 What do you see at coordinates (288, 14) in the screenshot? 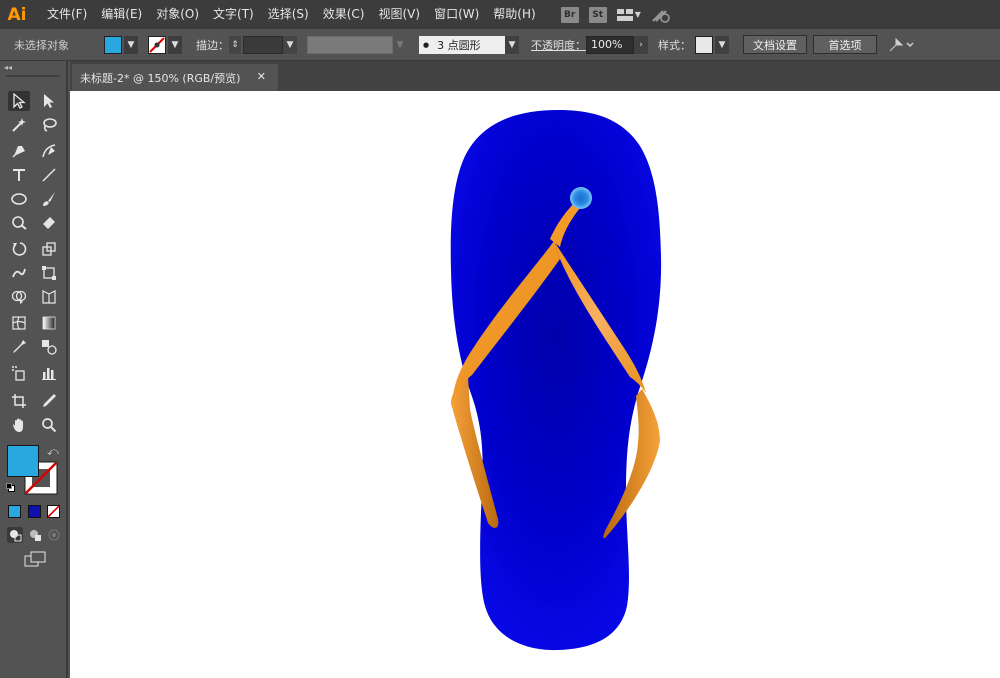
I see `menu-select: 选择(S)` at bounding box center [288, 14].